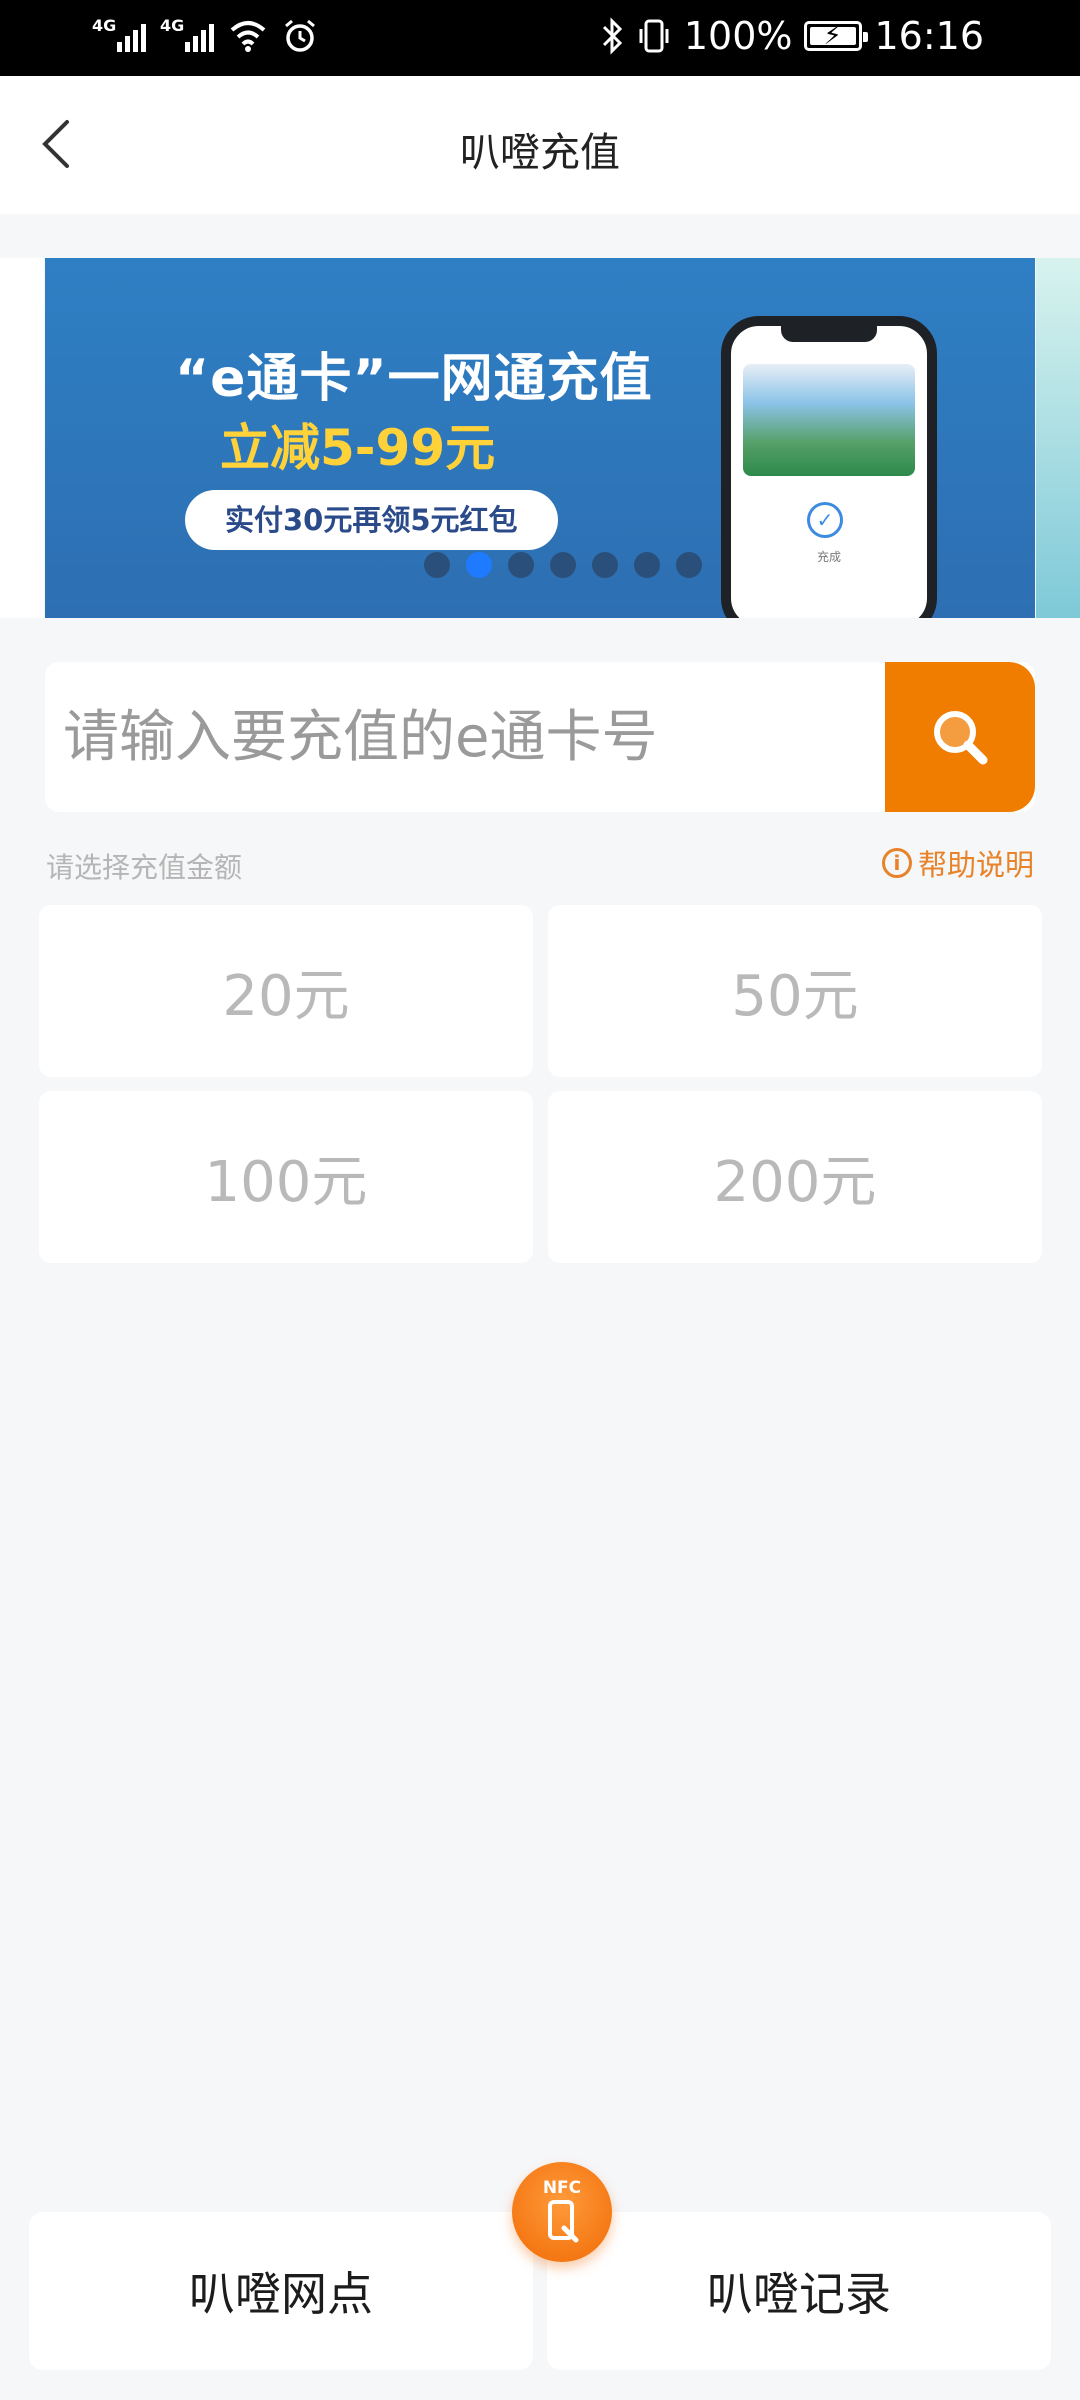  What do you see at coordinates (187, 36) in the screenshot?
I see `signal-2-icon: 4G` at bounding box center [187, 36].